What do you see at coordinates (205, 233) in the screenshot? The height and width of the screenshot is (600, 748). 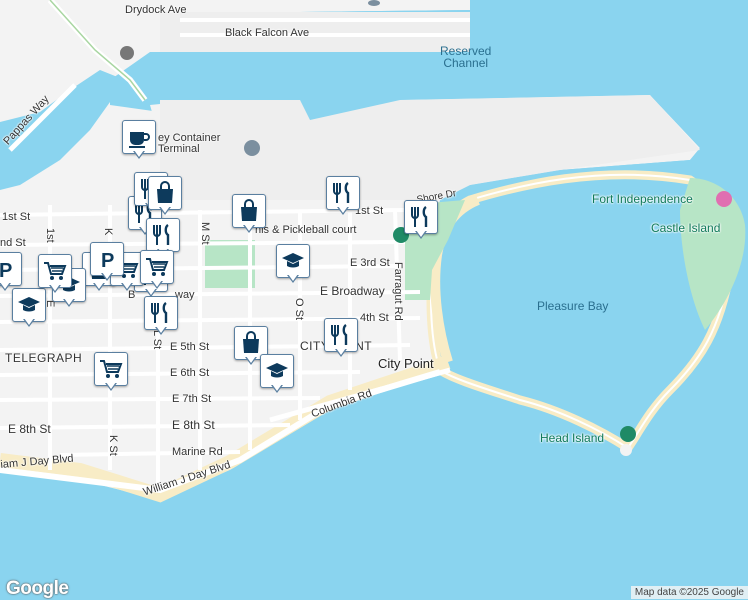 I see `m-st-label: M St` at bounding box center [205, 233].